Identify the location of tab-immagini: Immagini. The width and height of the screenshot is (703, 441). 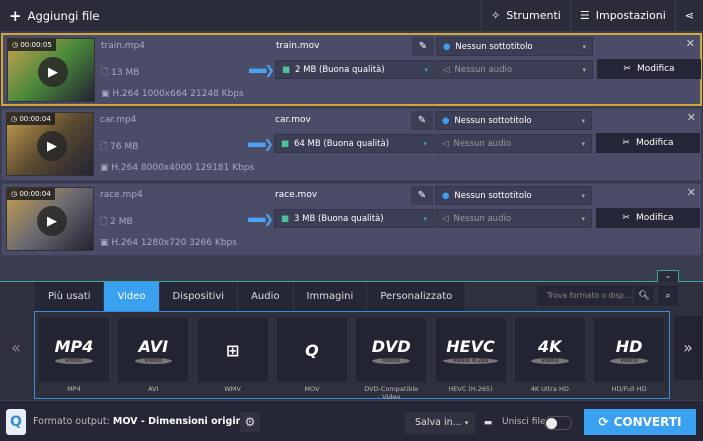
(331, 296).